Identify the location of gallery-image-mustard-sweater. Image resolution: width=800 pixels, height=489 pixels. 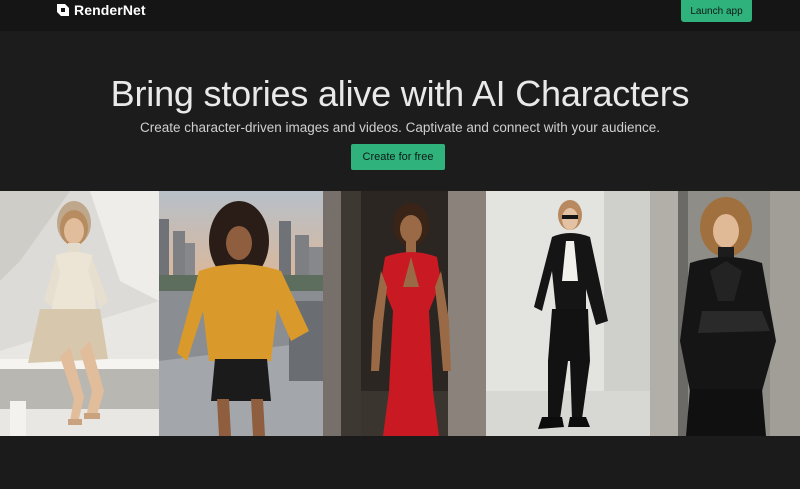
(241, 313).